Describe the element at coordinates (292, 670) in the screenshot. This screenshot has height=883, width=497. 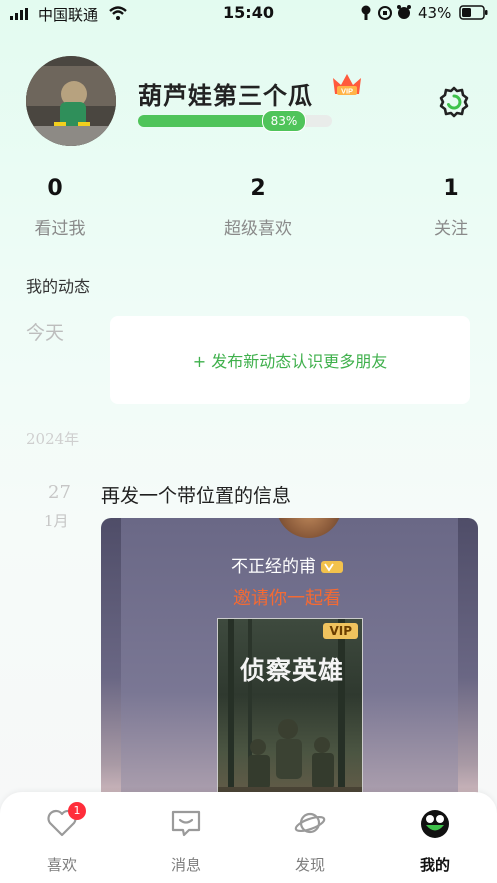
I see `poster-title: 侦察英雄` at that location.